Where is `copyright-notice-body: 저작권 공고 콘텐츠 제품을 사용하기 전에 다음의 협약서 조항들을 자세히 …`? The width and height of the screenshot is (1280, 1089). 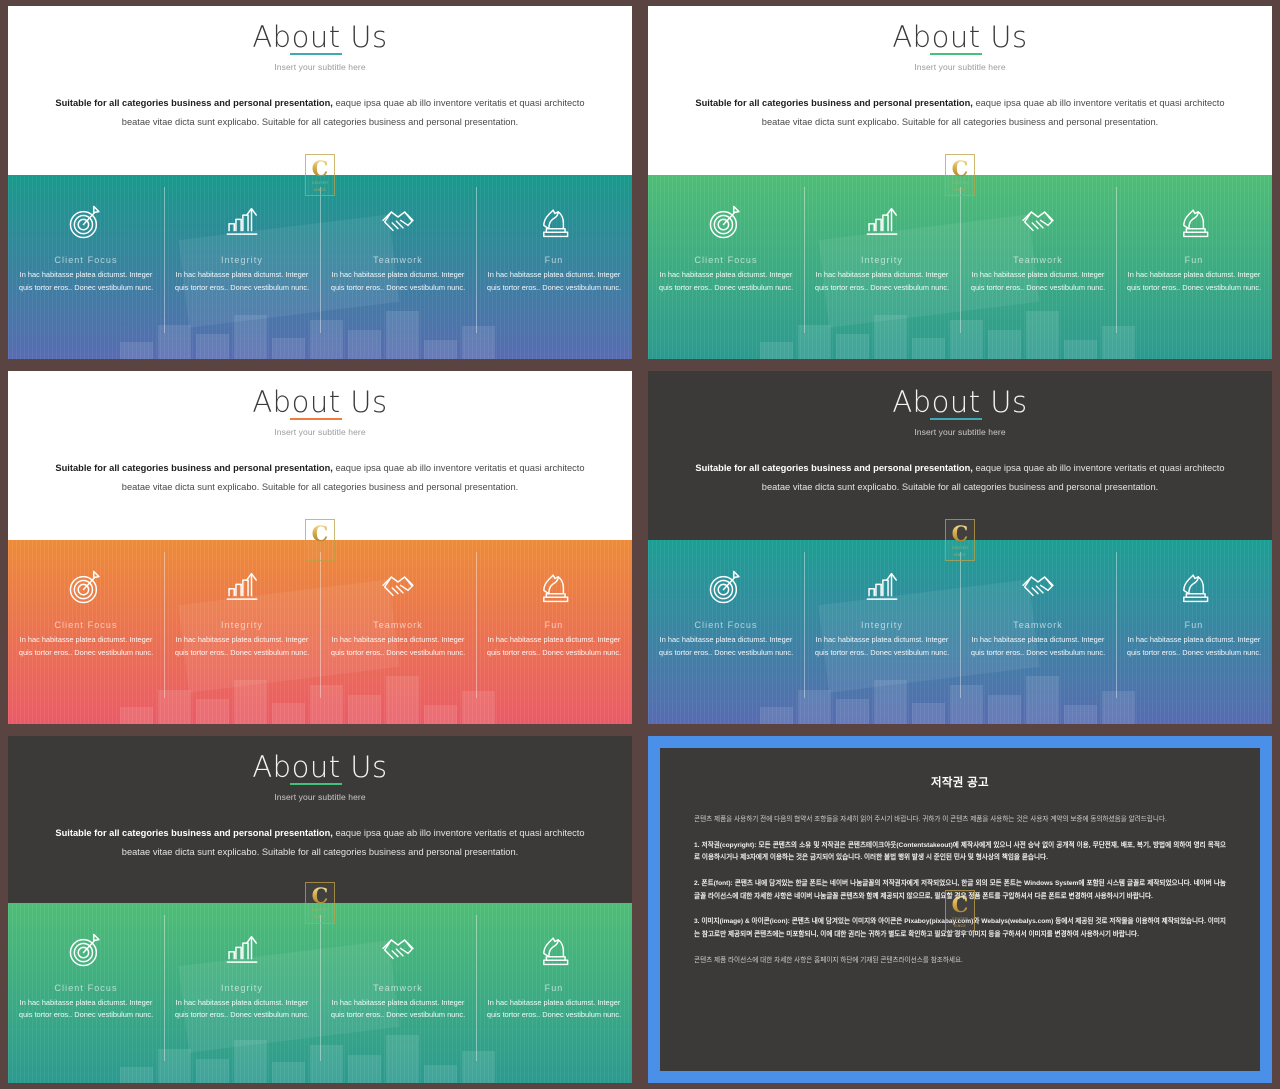 copyright-notice-body: 저작권 공고 콘텐츠 제품을 사용하기 전에 다음의 협약서 조항들을 자세히 … is located at coordinates (960, 909).